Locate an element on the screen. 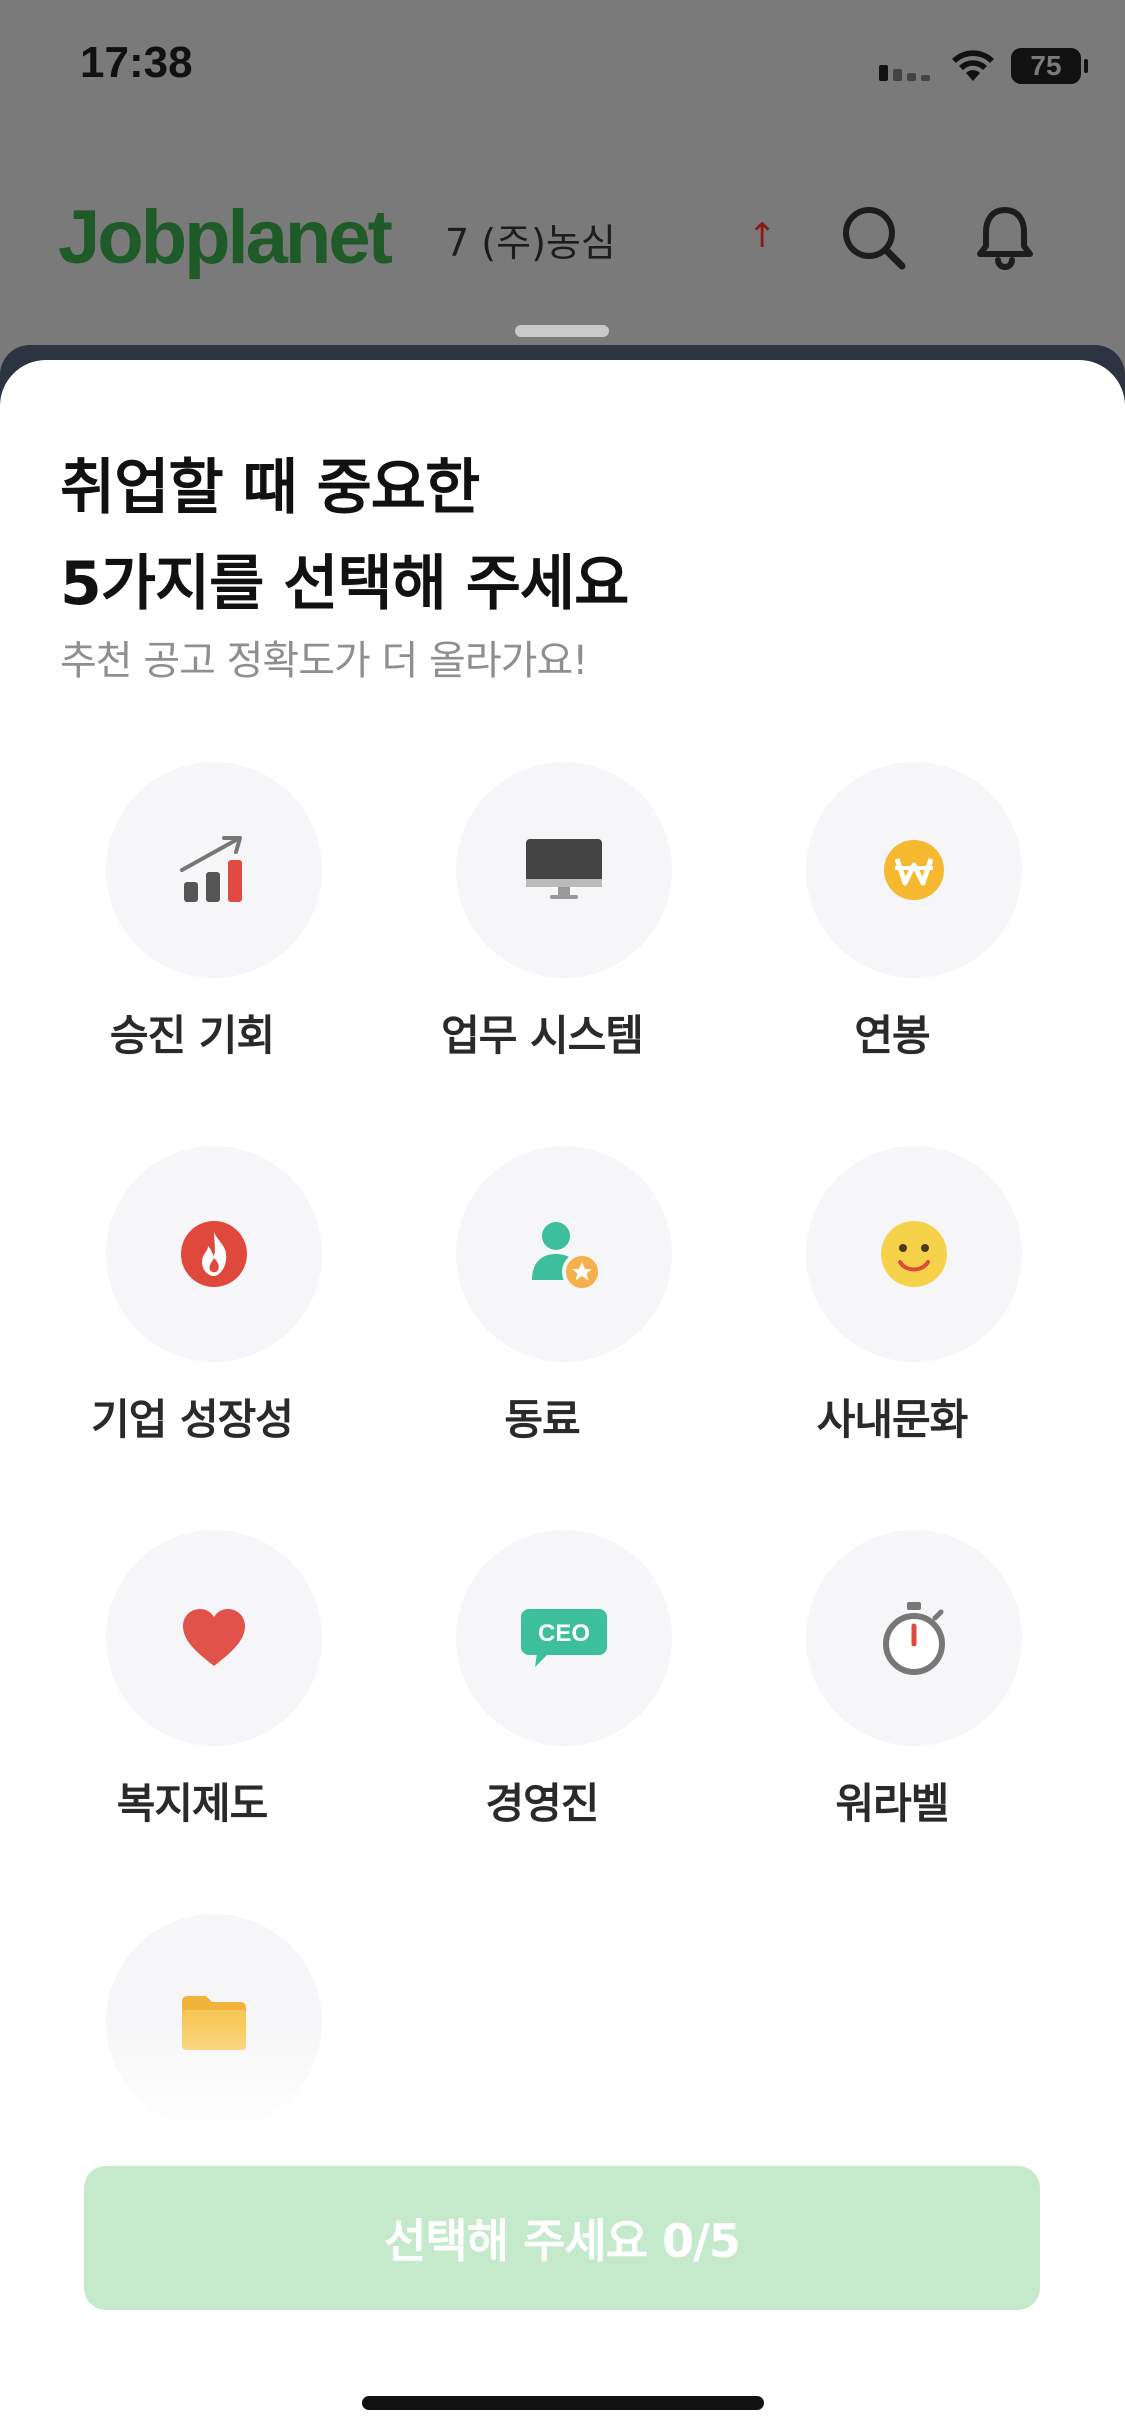 The width and height of the screenshot is (1125, 2436). sheet-title-line1: 취업할 때 중요한 is located at coordinates (270, 488).